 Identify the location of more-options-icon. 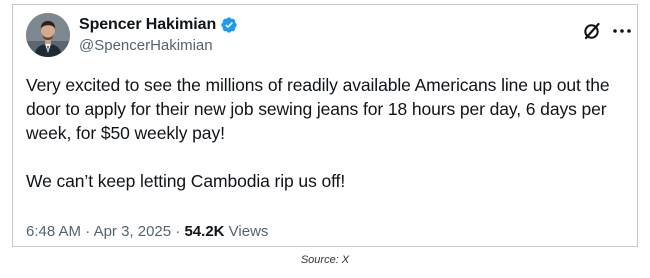
(622, 31).